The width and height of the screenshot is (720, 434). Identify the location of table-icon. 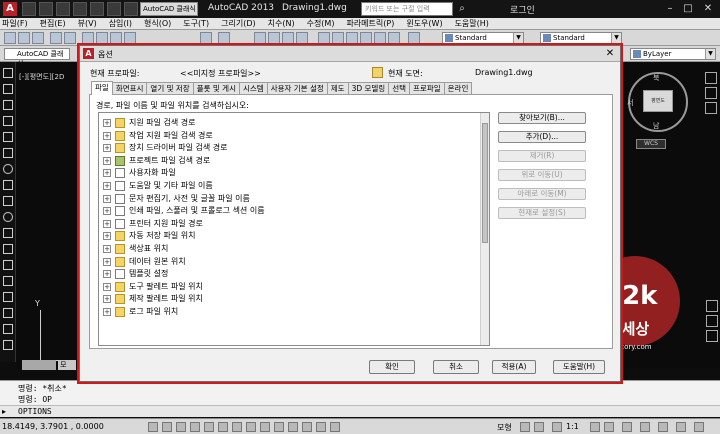
(8, 345).